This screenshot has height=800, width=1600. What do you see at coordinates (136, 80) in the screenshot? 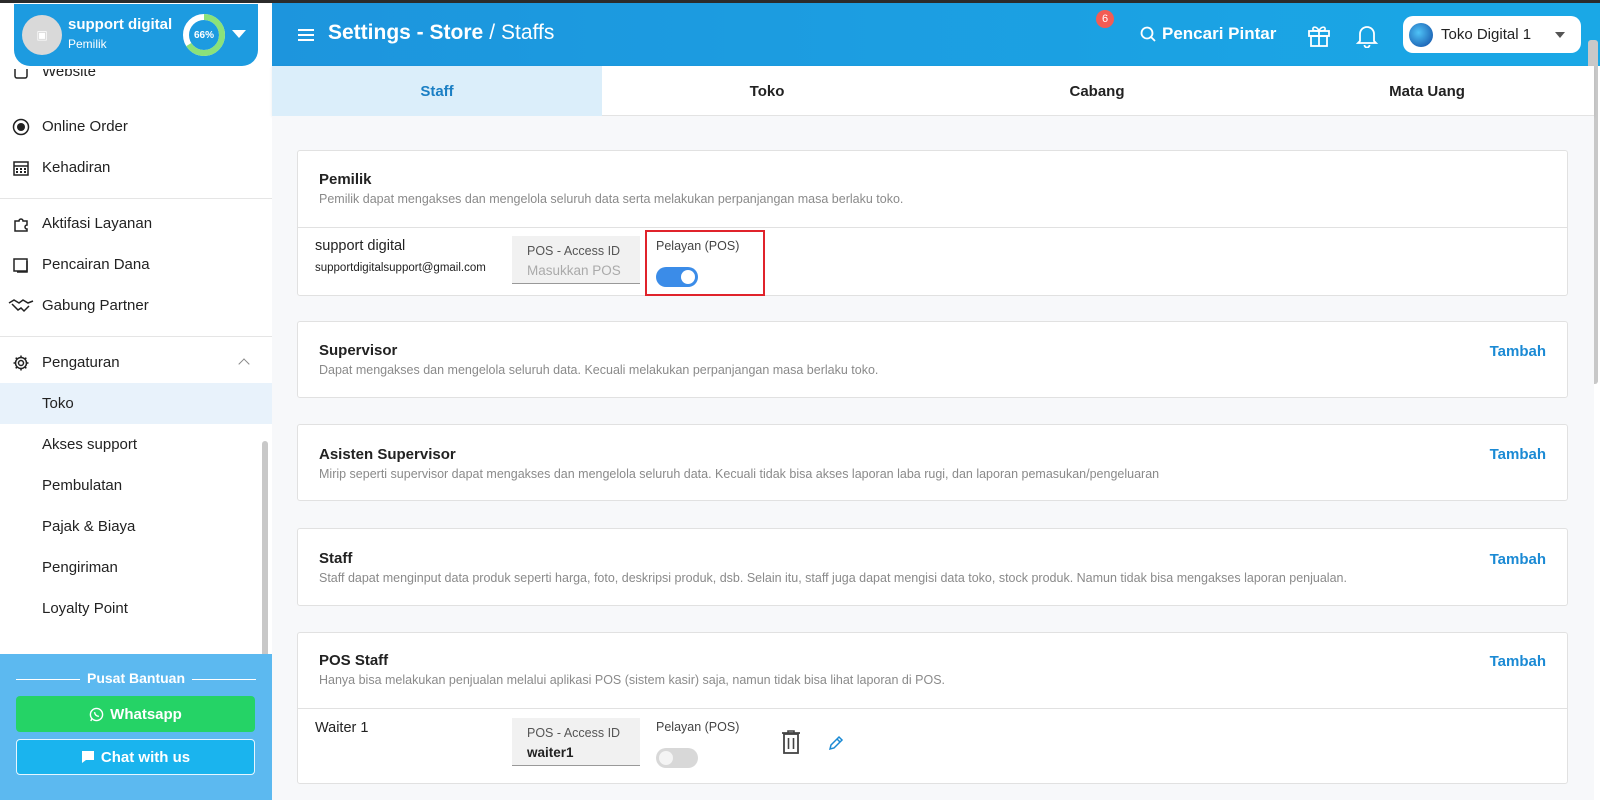
I see `sidebar-item-website: Website` at bounding box center [136, 80].